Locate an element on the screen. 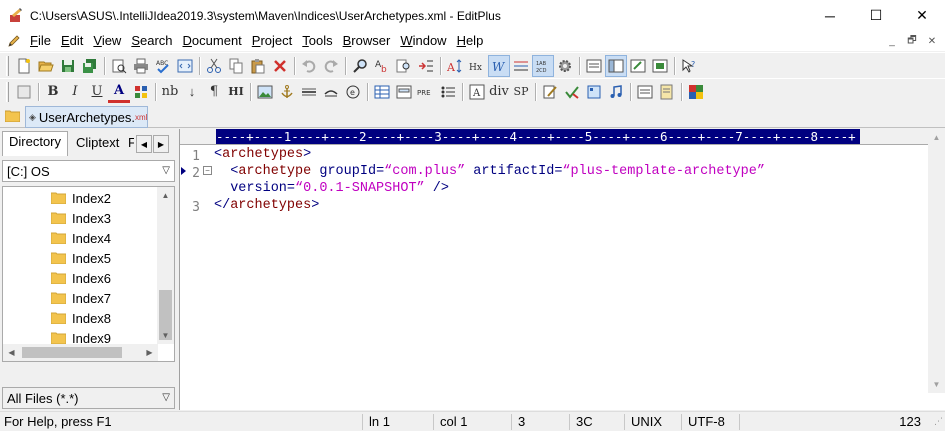 The width and height of the screenshot is (945, 431). resize-grip-icon: ⋰ is located at coordinates (938, 421).